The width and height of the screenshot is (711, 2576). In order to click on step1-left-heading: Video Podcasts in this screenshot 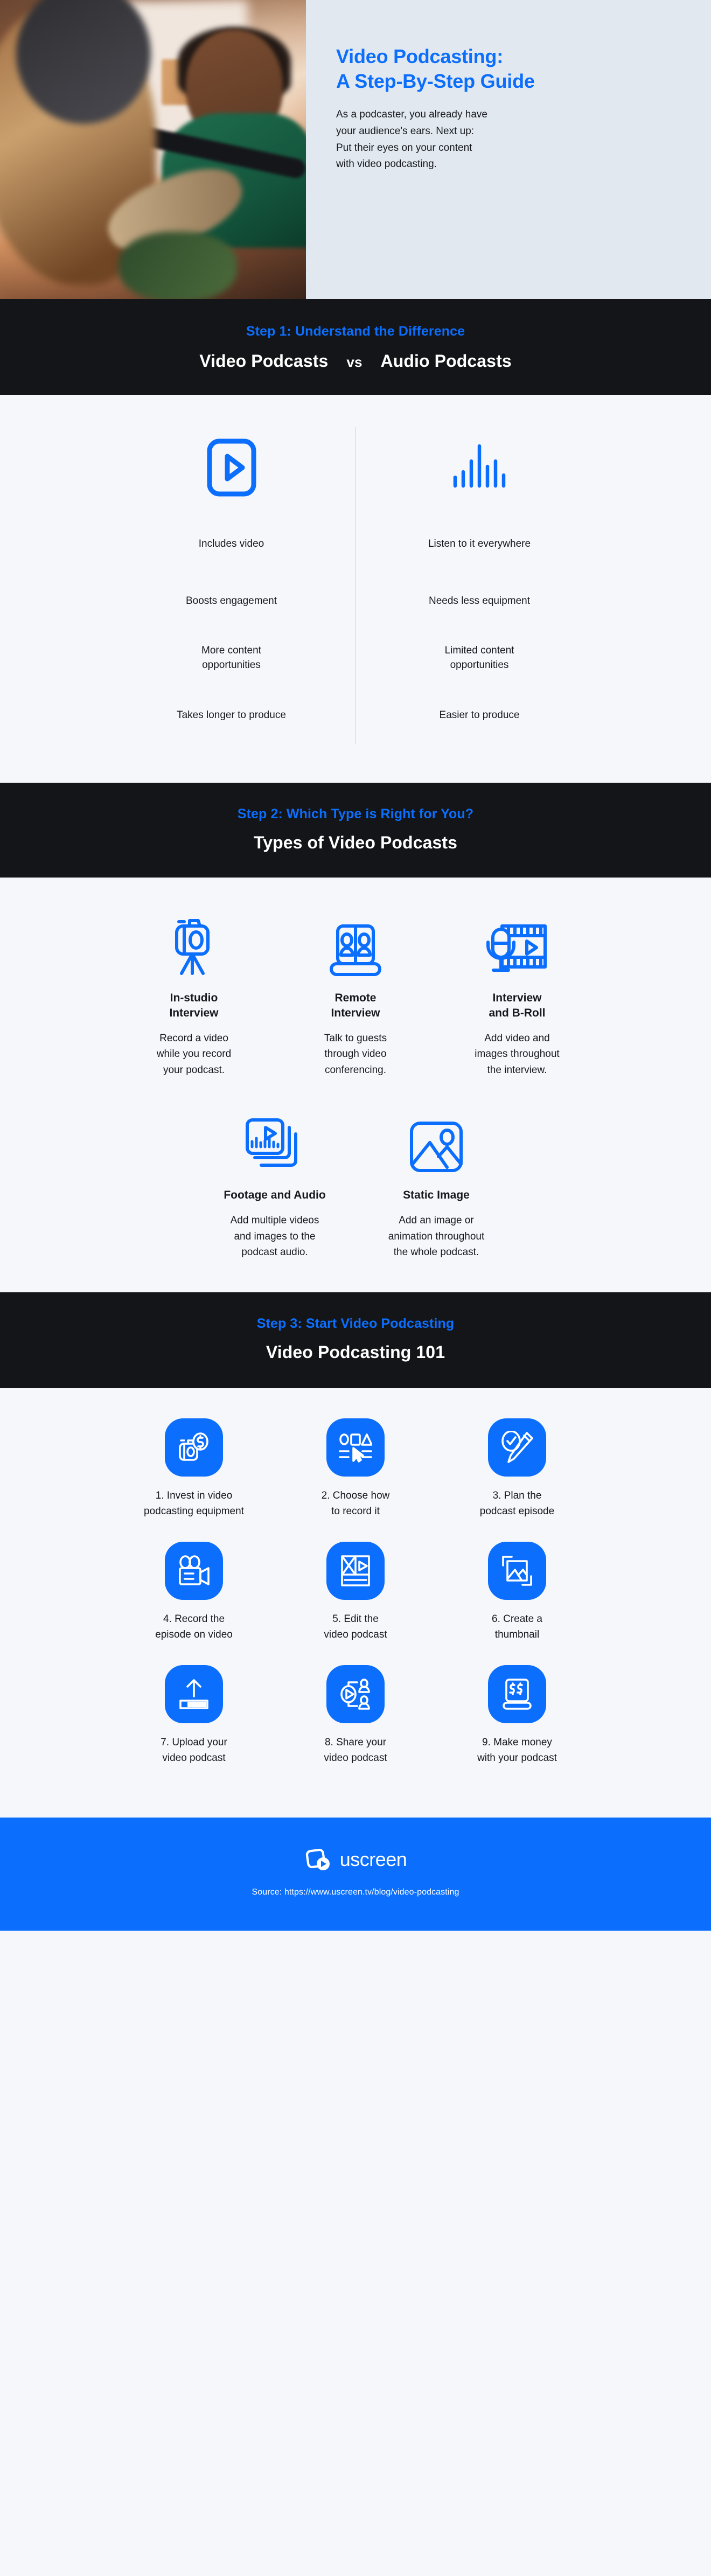, I will do `click(264, 361)`.